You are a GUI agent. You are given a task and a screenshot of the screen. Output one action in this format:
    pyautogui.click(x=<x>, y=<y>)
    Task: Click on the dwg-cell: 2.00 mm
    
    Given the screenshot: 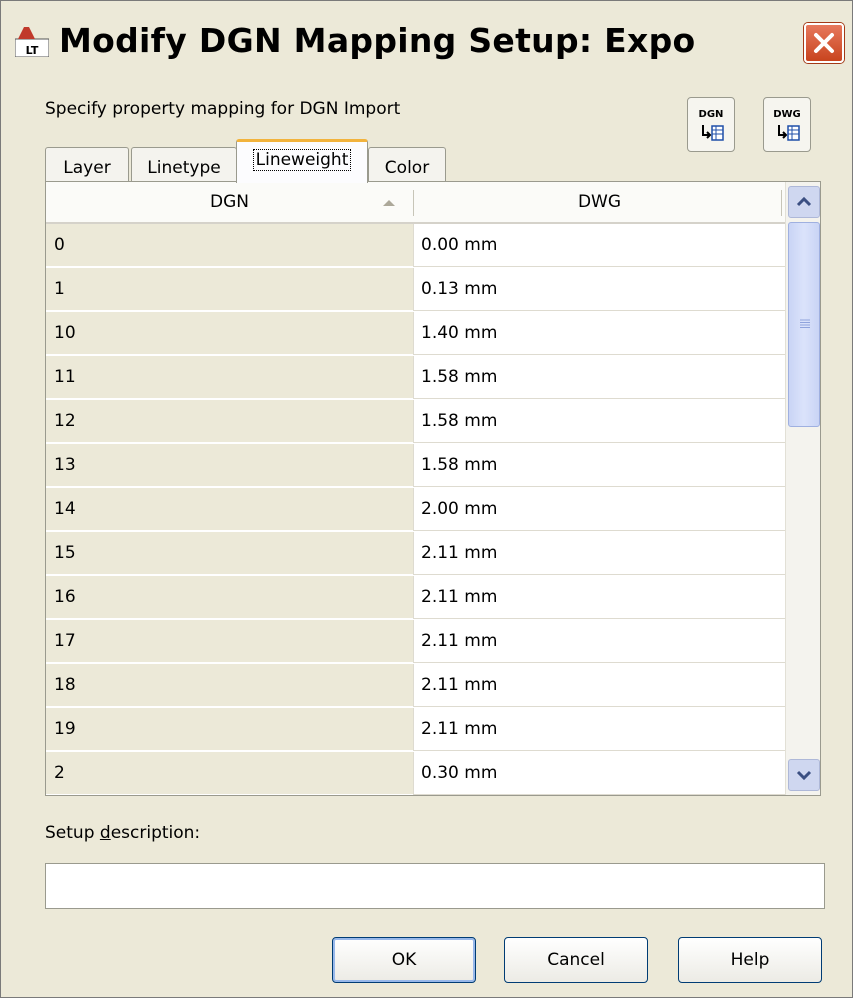 What is the action you would take?
    pyautogui.click(x=599, y=509)
    